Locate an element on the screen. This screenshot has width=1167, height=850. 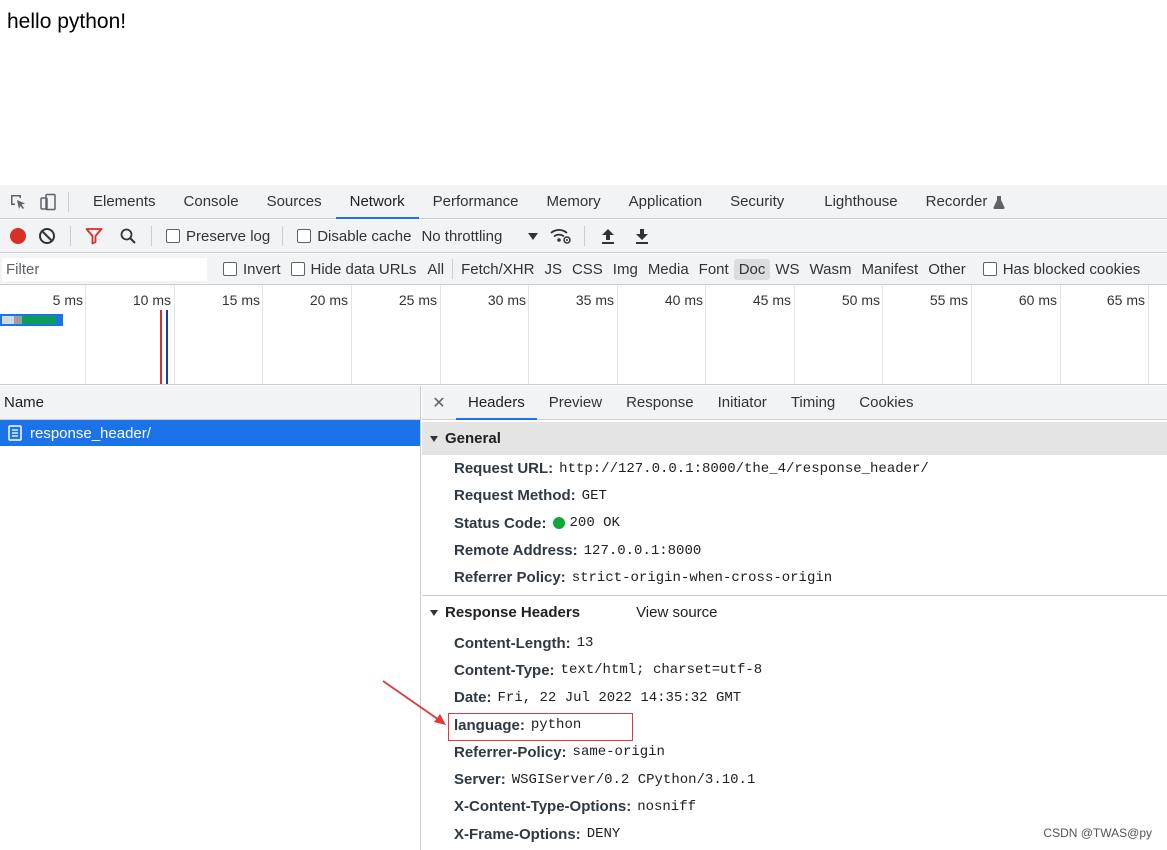
filter-type-js: JS is located at coordinates (553, 269).